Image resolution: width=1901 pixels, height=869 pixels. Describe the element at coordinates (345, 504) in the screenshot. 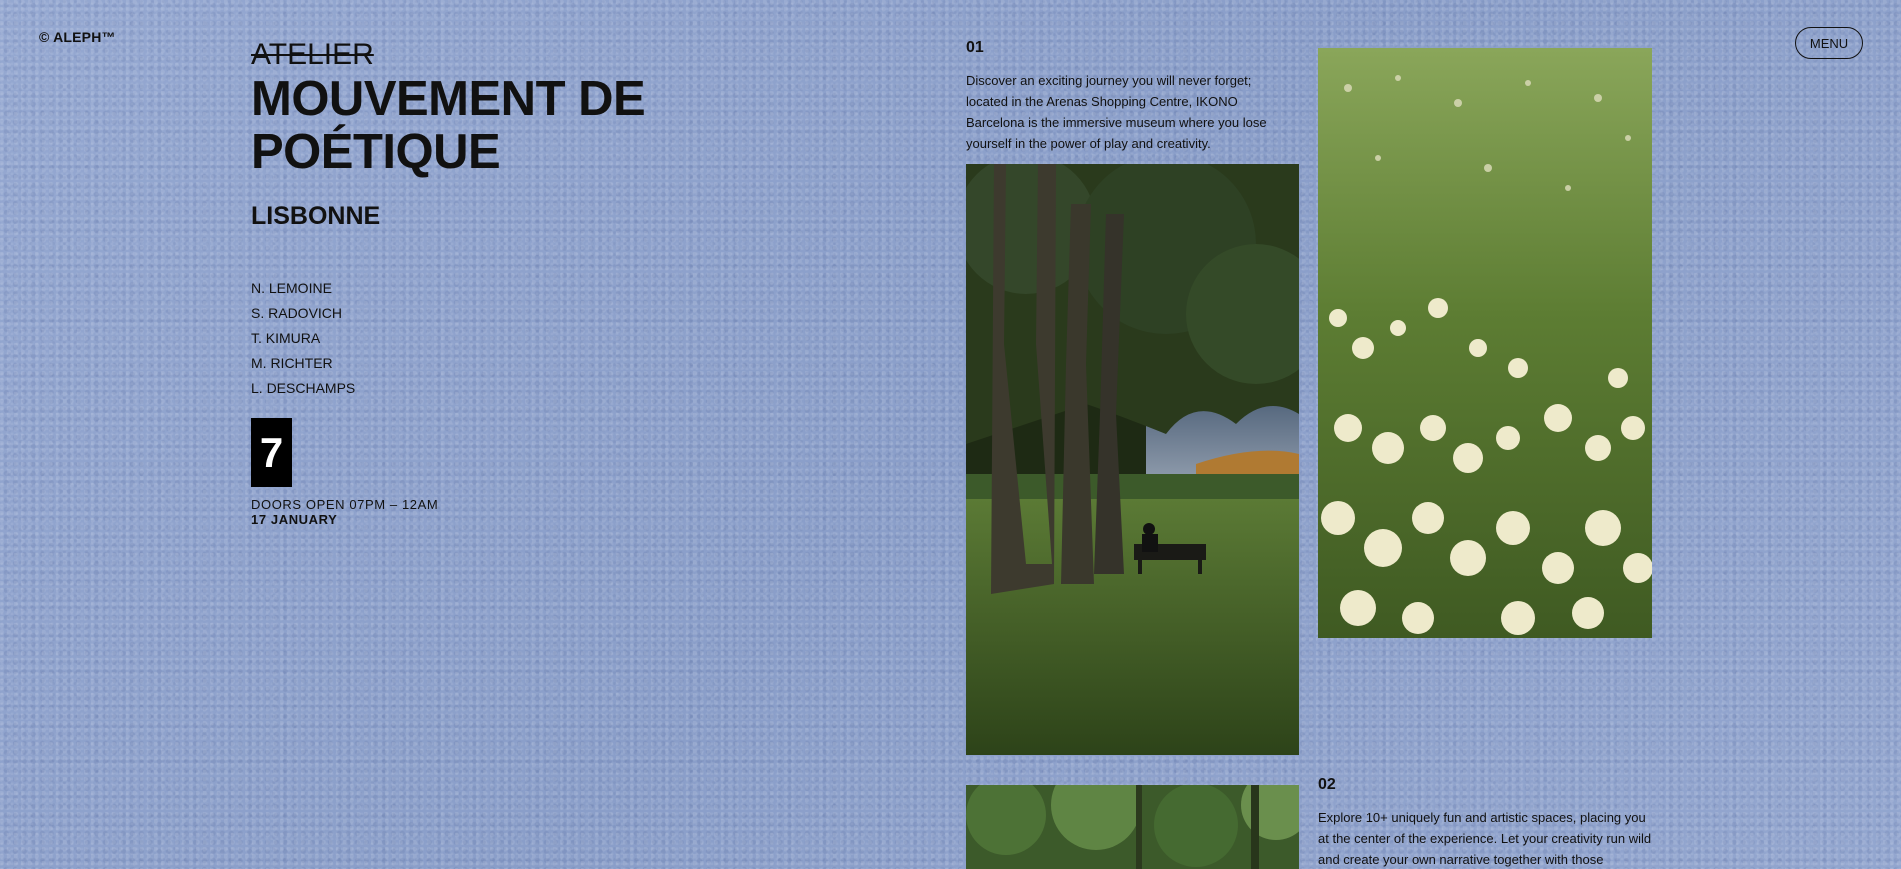

I see `doors-open-time: DOORS OPEN 07PM – 12AM` at that location.